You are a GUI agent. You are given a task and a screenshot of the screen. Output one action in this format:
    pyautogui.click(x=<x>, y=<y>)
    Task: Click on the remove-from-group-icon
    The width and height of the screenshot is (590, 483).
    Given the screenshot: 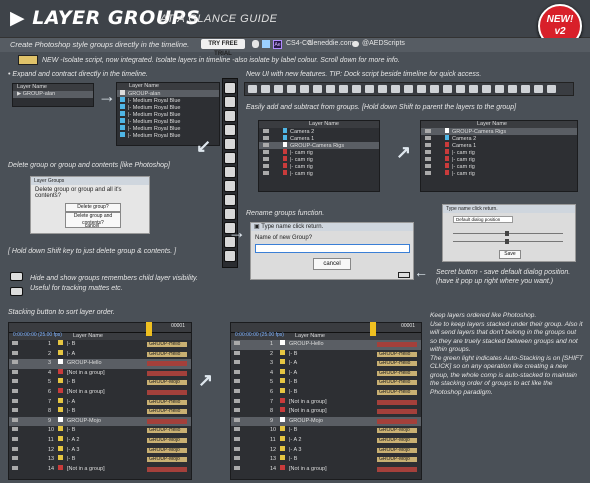 What is the action you would take?
    pyautogui.click(x=230, y=172)
    